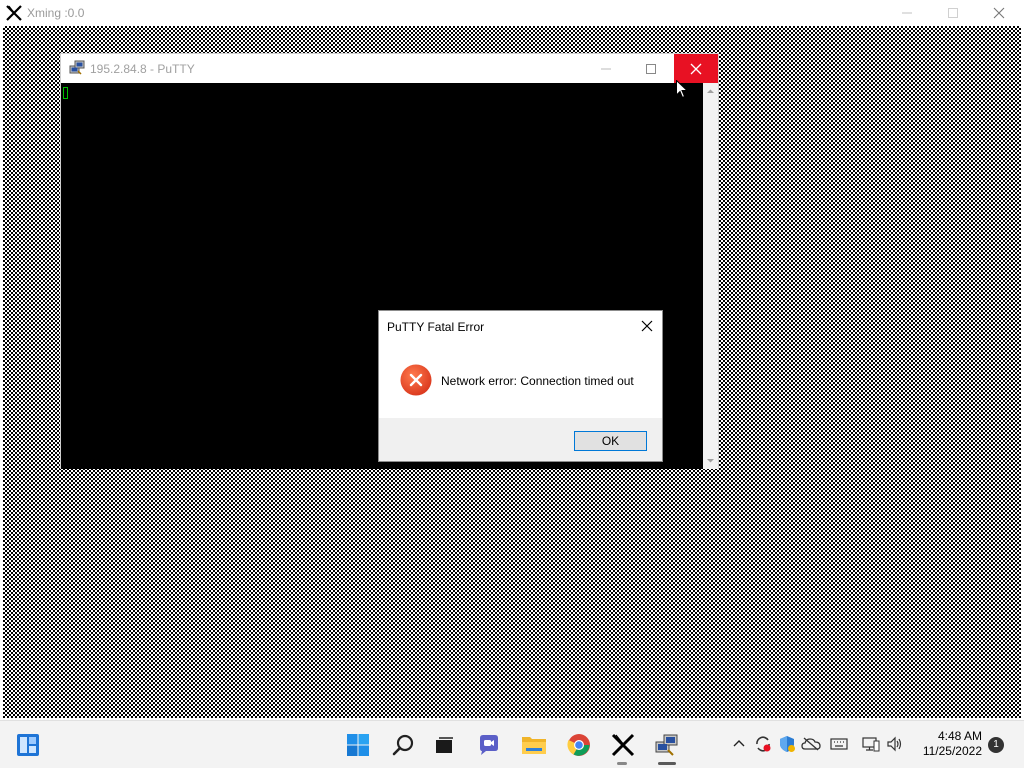 This screenshot has height=768, width=1024. I want to click on dialog-footer: OK, so click(520, 439).